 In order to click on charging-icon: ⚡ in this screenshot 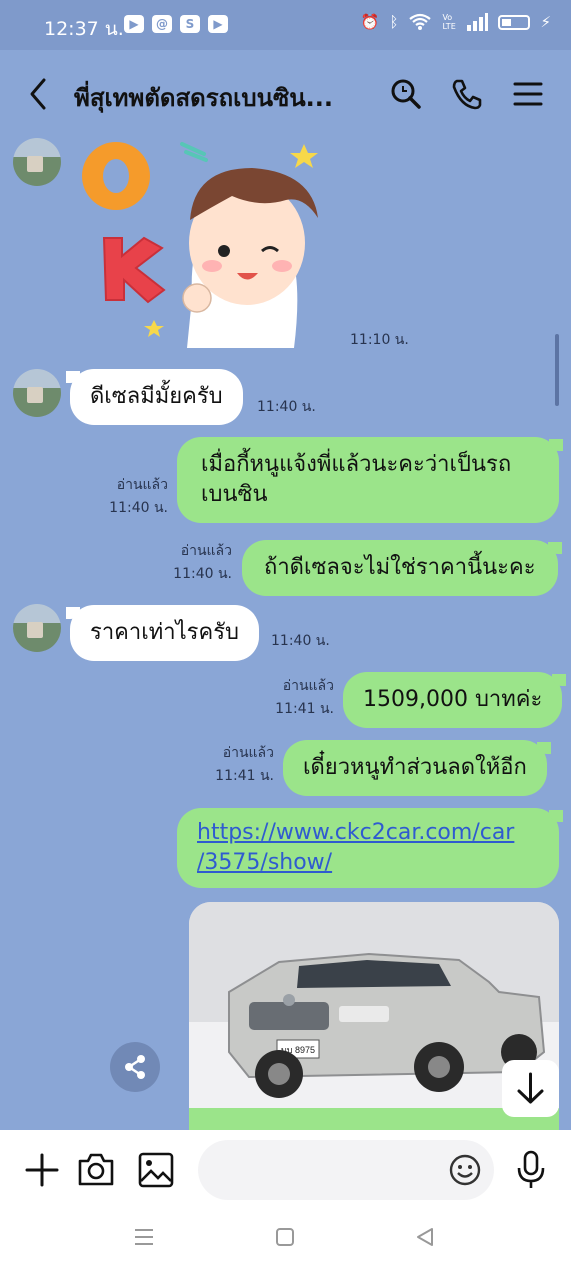, I will do `click(545, 22)`.